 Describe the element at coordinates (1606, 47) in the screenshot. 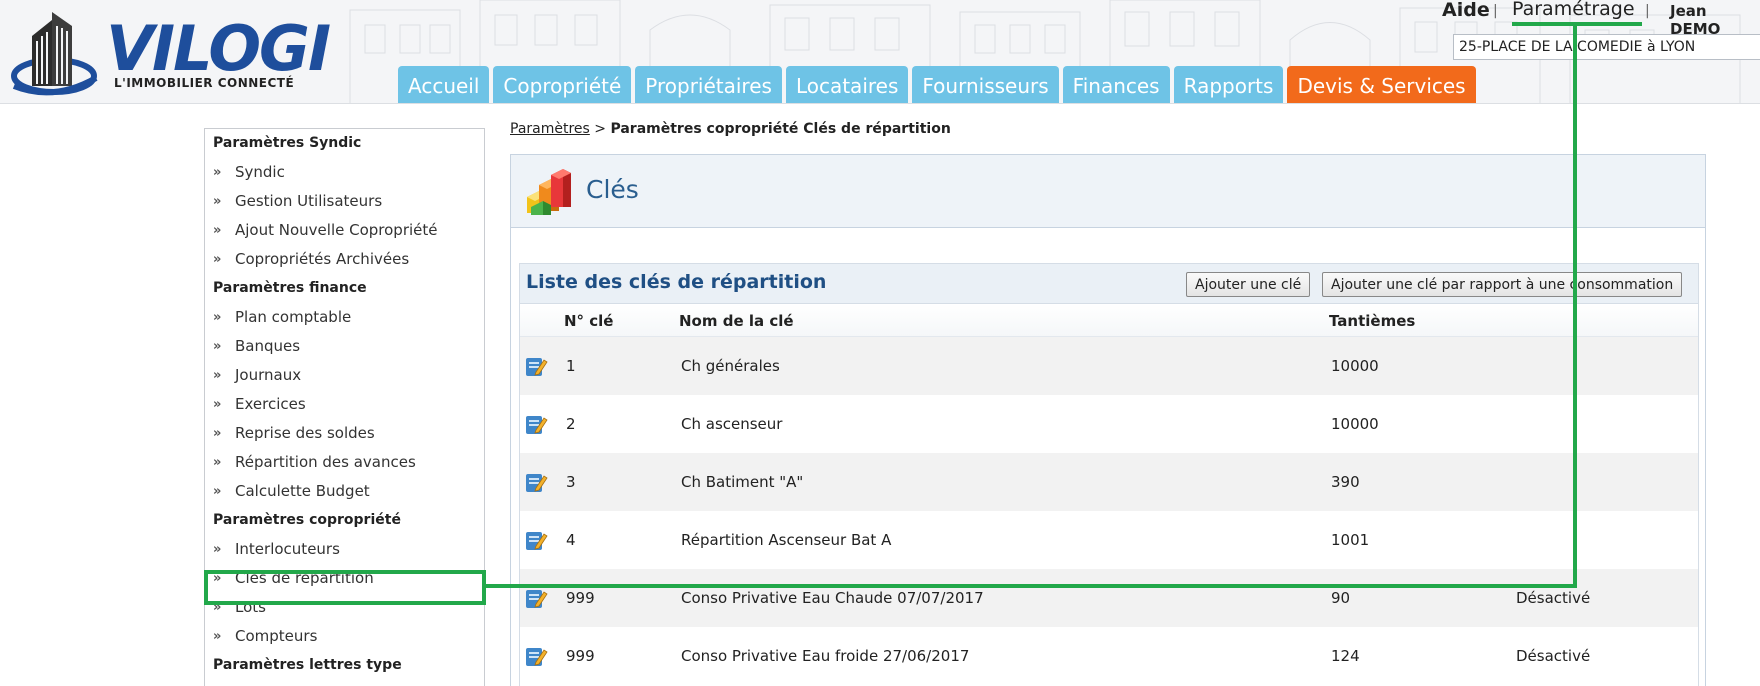

I see `copropriete-address-field` at that location.